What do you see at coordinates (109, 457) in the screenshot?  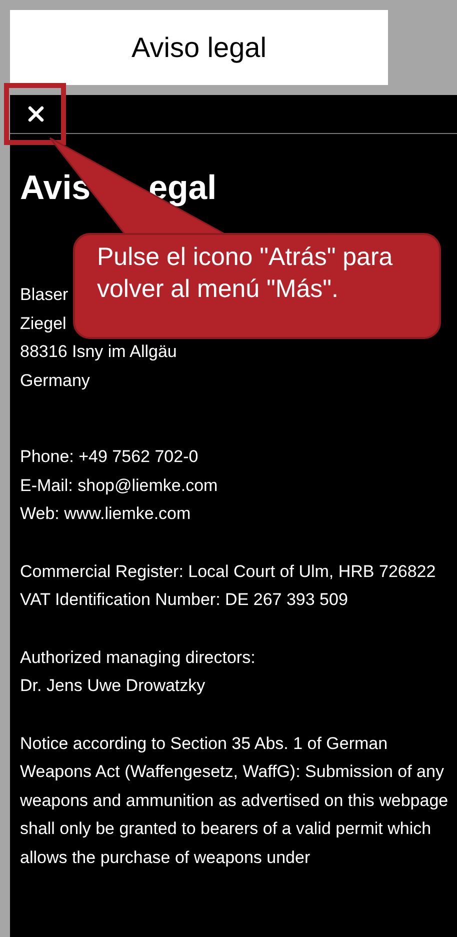 I see `body-text: Phone: +49 7562 702-0` at bounding box center [109, 457].